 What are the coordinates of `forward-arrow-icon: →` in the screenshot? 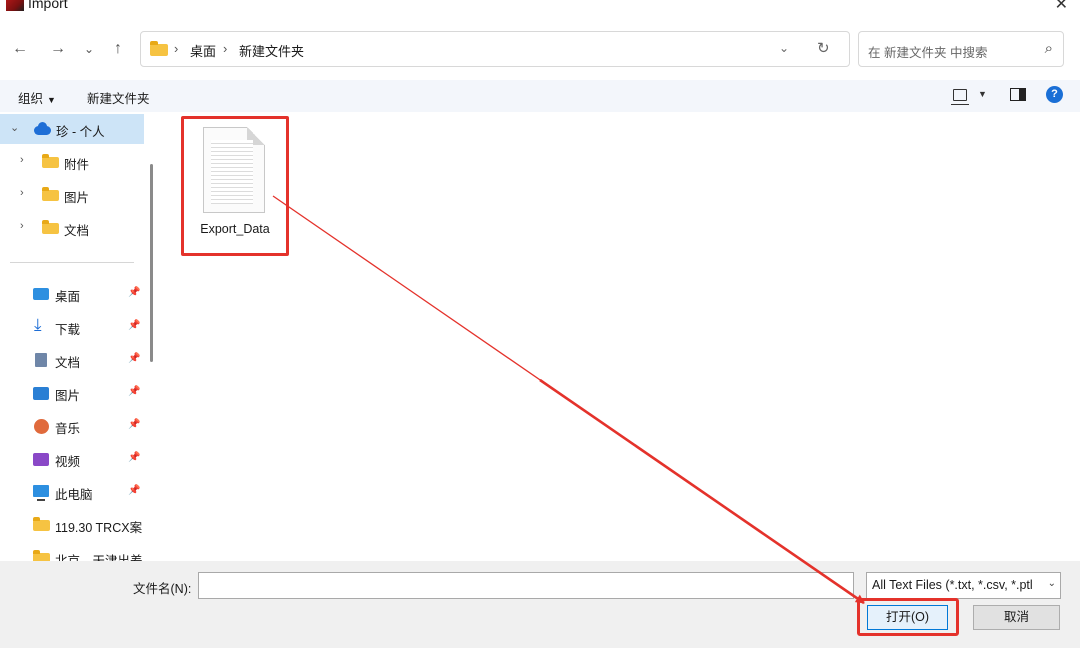 It's located at (58, 49).